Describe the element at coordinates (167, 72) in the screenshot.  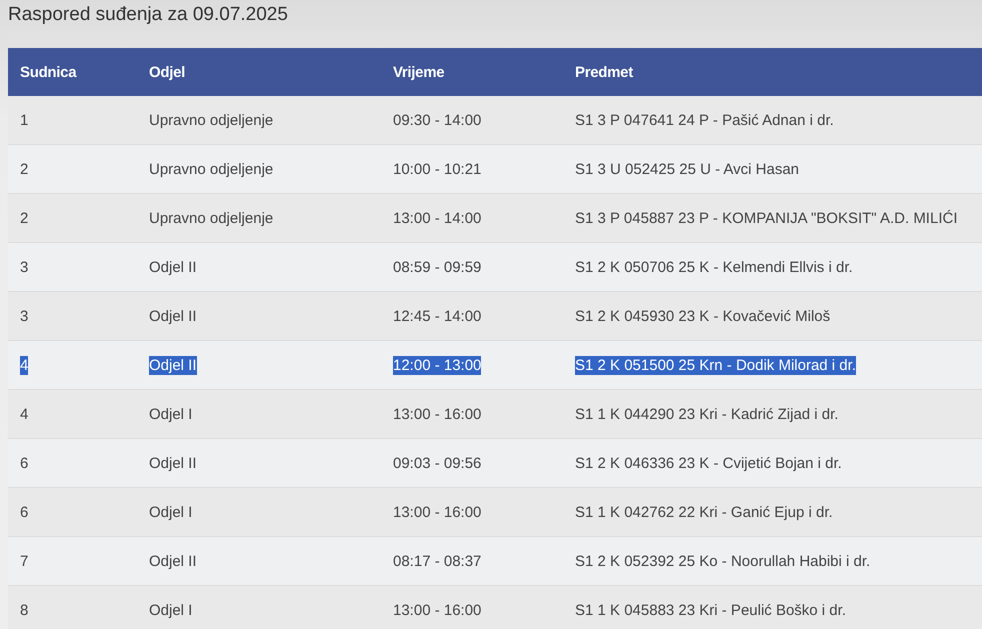
I see `column-header: Odjel` at that location.